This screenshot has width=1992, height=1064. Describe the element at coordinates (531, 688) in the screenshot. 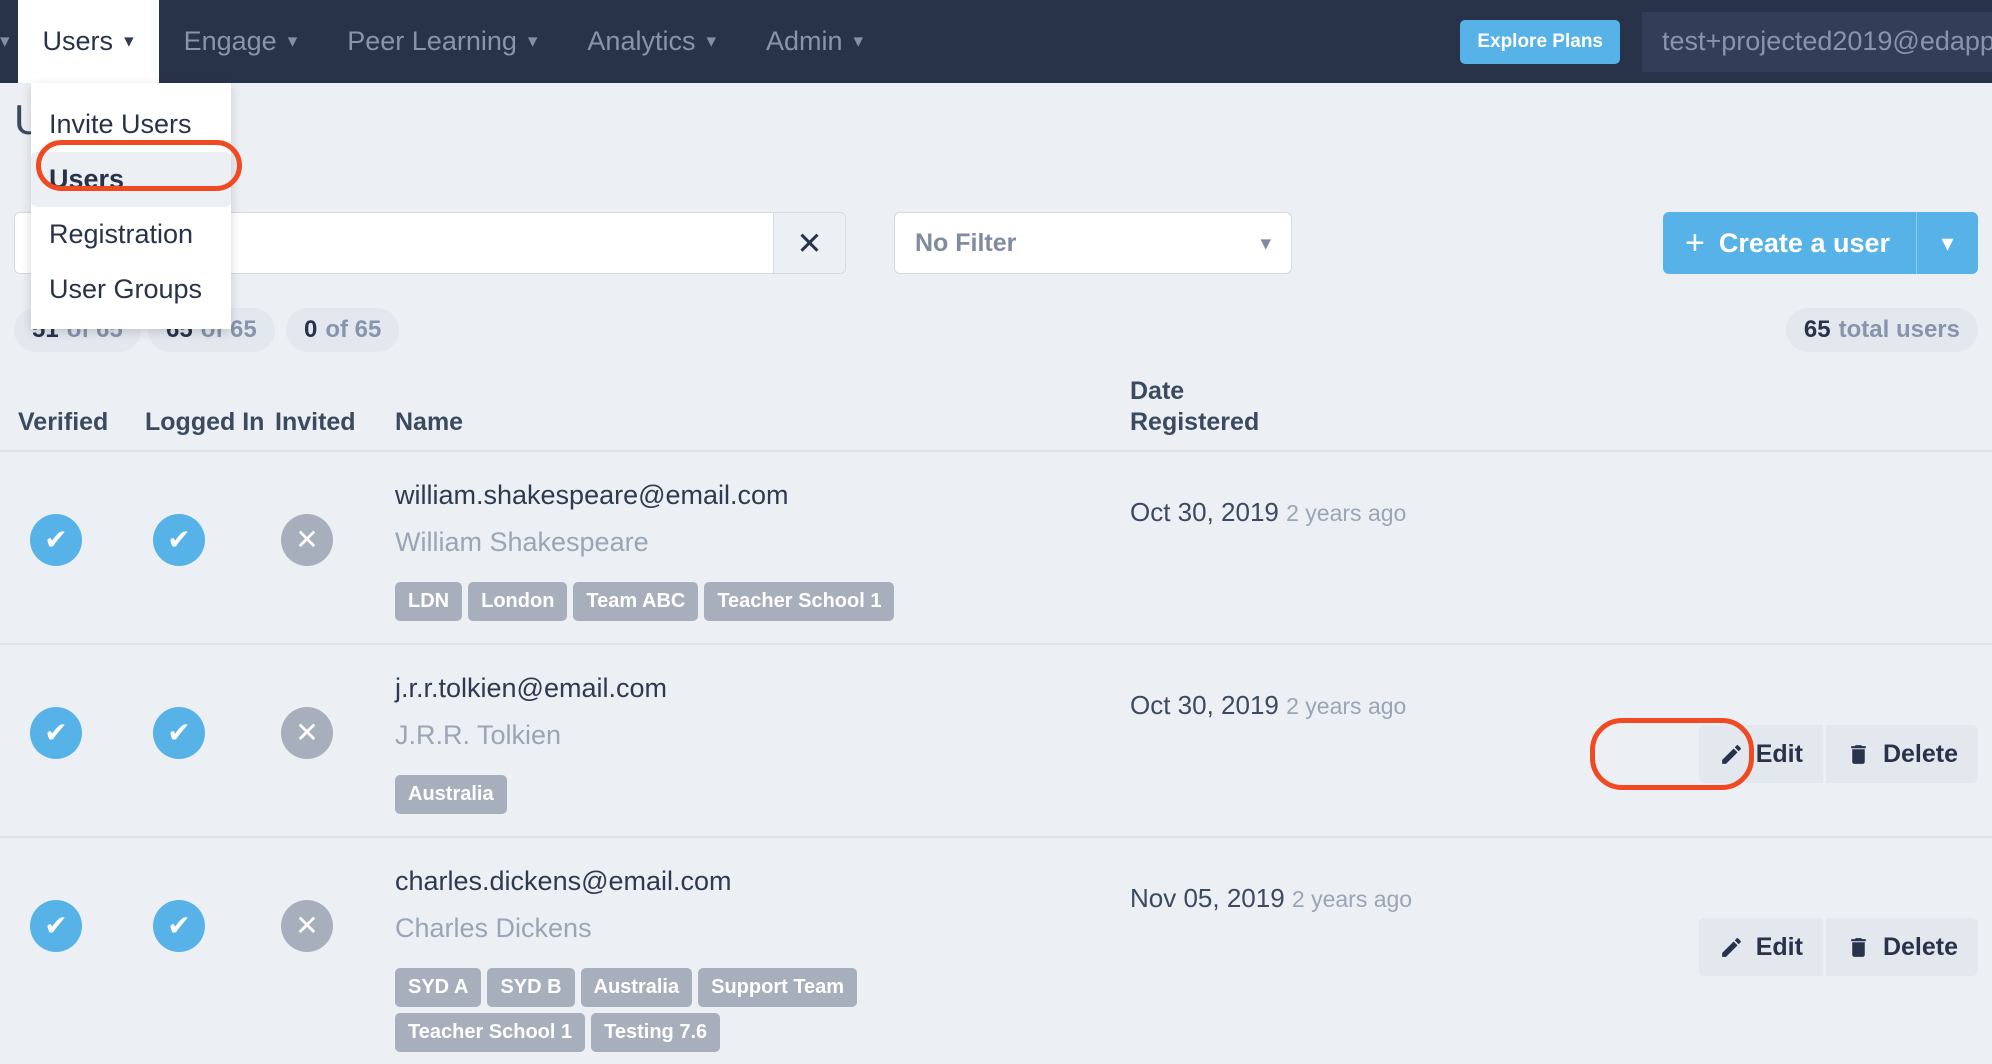

I see `user-email-text: j.r.r.tolkien@email.com` at that location.